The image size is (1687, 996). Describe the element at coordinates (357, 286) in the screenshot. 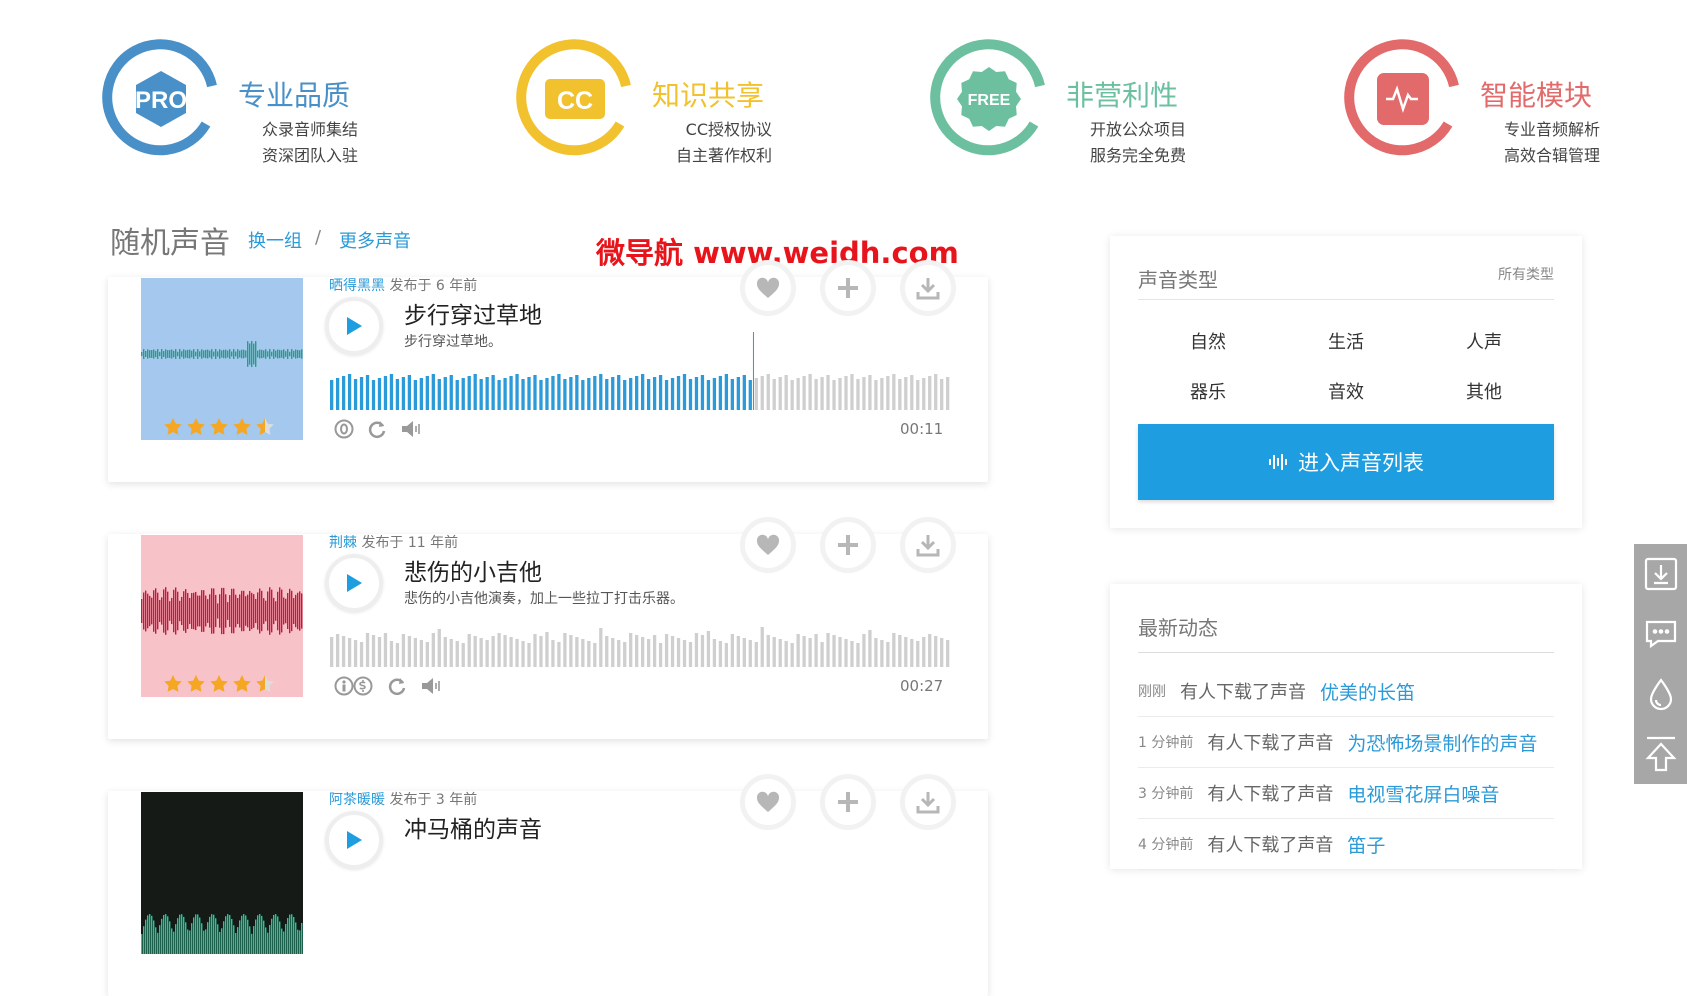

I see `uploader-link: 晒得黑黑` at that location.